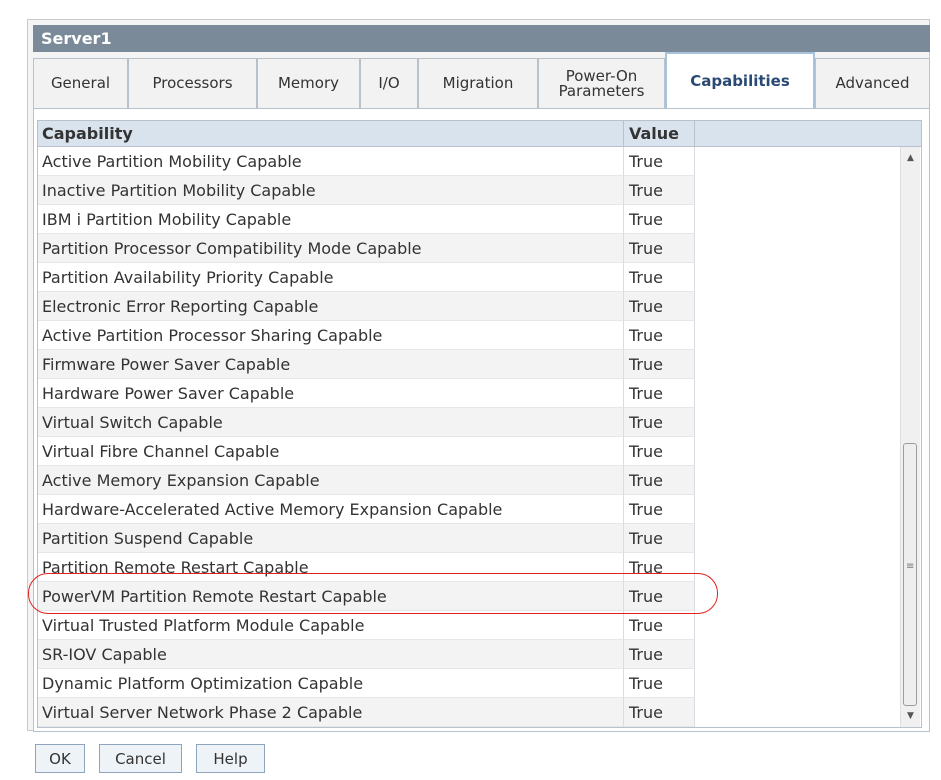 The image size is (941, 780). What do you see at coordinates (659, 133) in the screenshot?
I see `column-header-value: Value` at bounding box center [659, 133].